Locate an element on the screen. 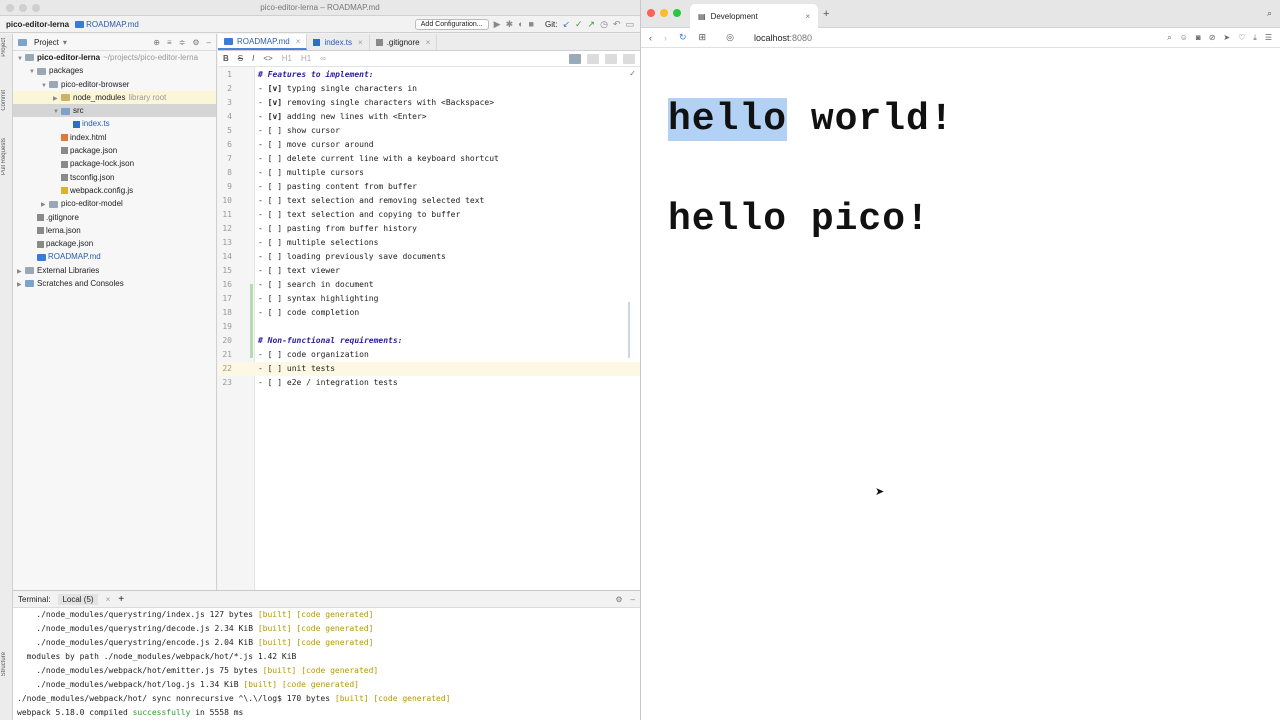 This screenshot has width=1280, height=720. speed-dial-icon: ⊞ is located at coordinates (703, 37).